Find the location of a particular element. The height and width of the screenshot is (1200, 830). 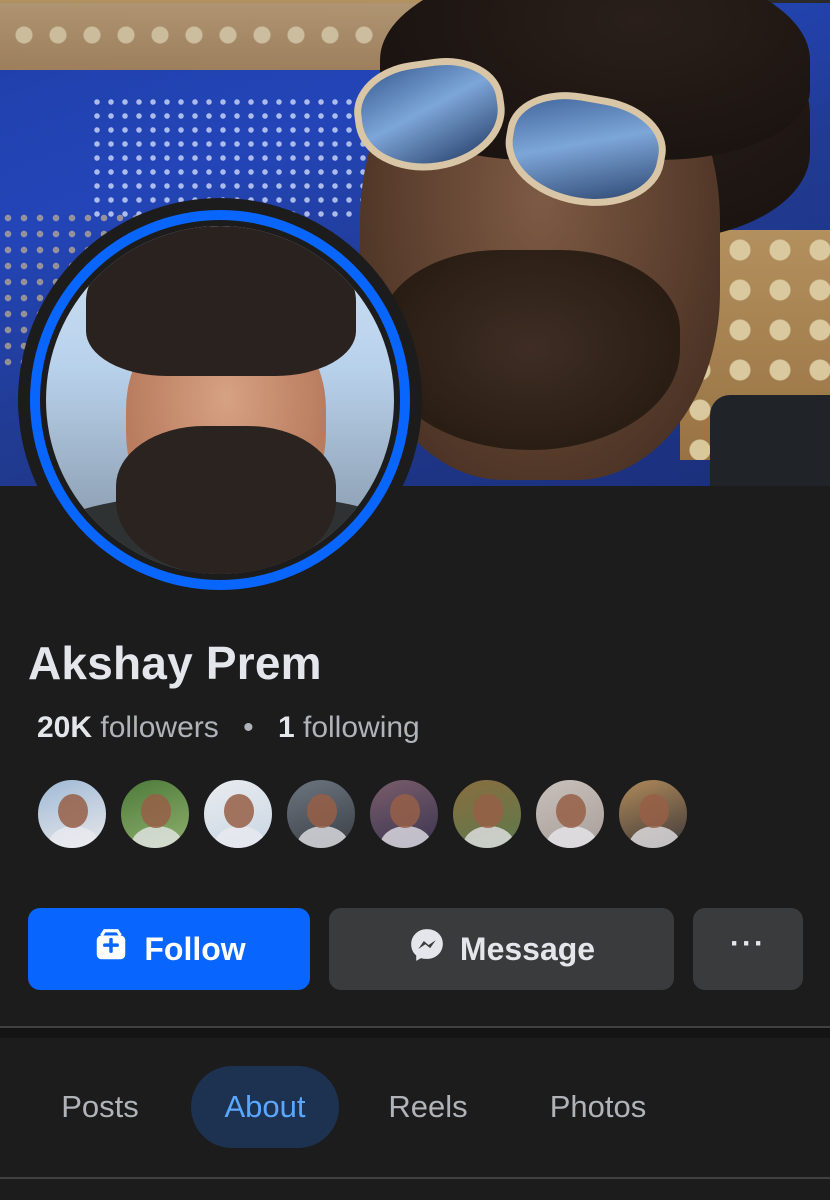

tab-posts: Posts is located at coordinates (100, 1107).